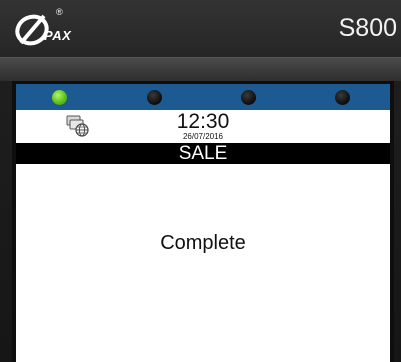 This screenshot has width=401, height=362. What do you see at coordinates (203, 97) in the screenshot?
I see `led-status-bar` at bounding box center [203, 97].